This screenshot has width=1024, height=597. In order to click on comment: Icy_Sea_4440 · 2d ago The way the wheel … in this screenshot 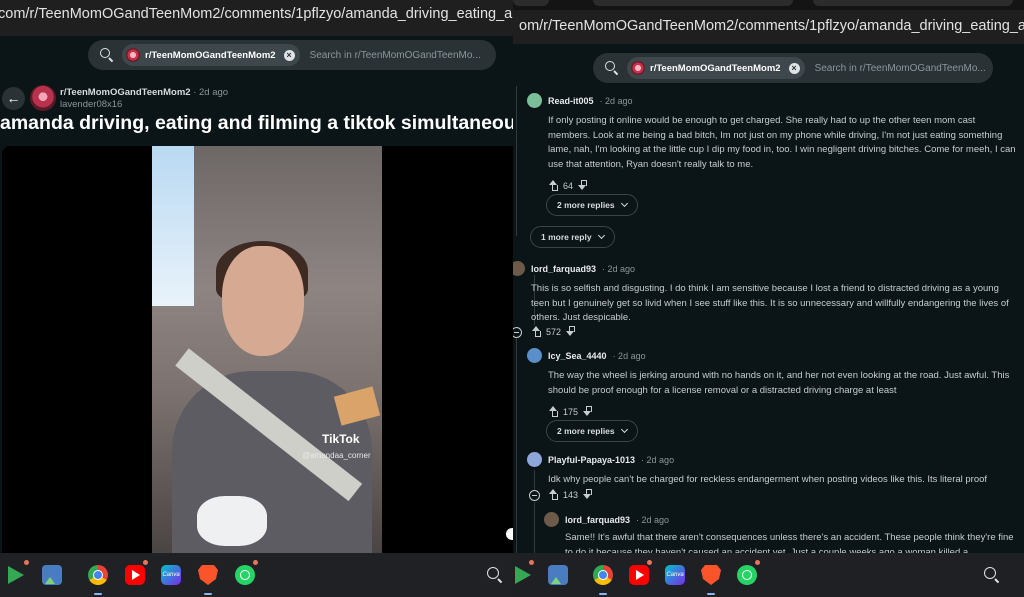, I will do `click(772, 383)`.